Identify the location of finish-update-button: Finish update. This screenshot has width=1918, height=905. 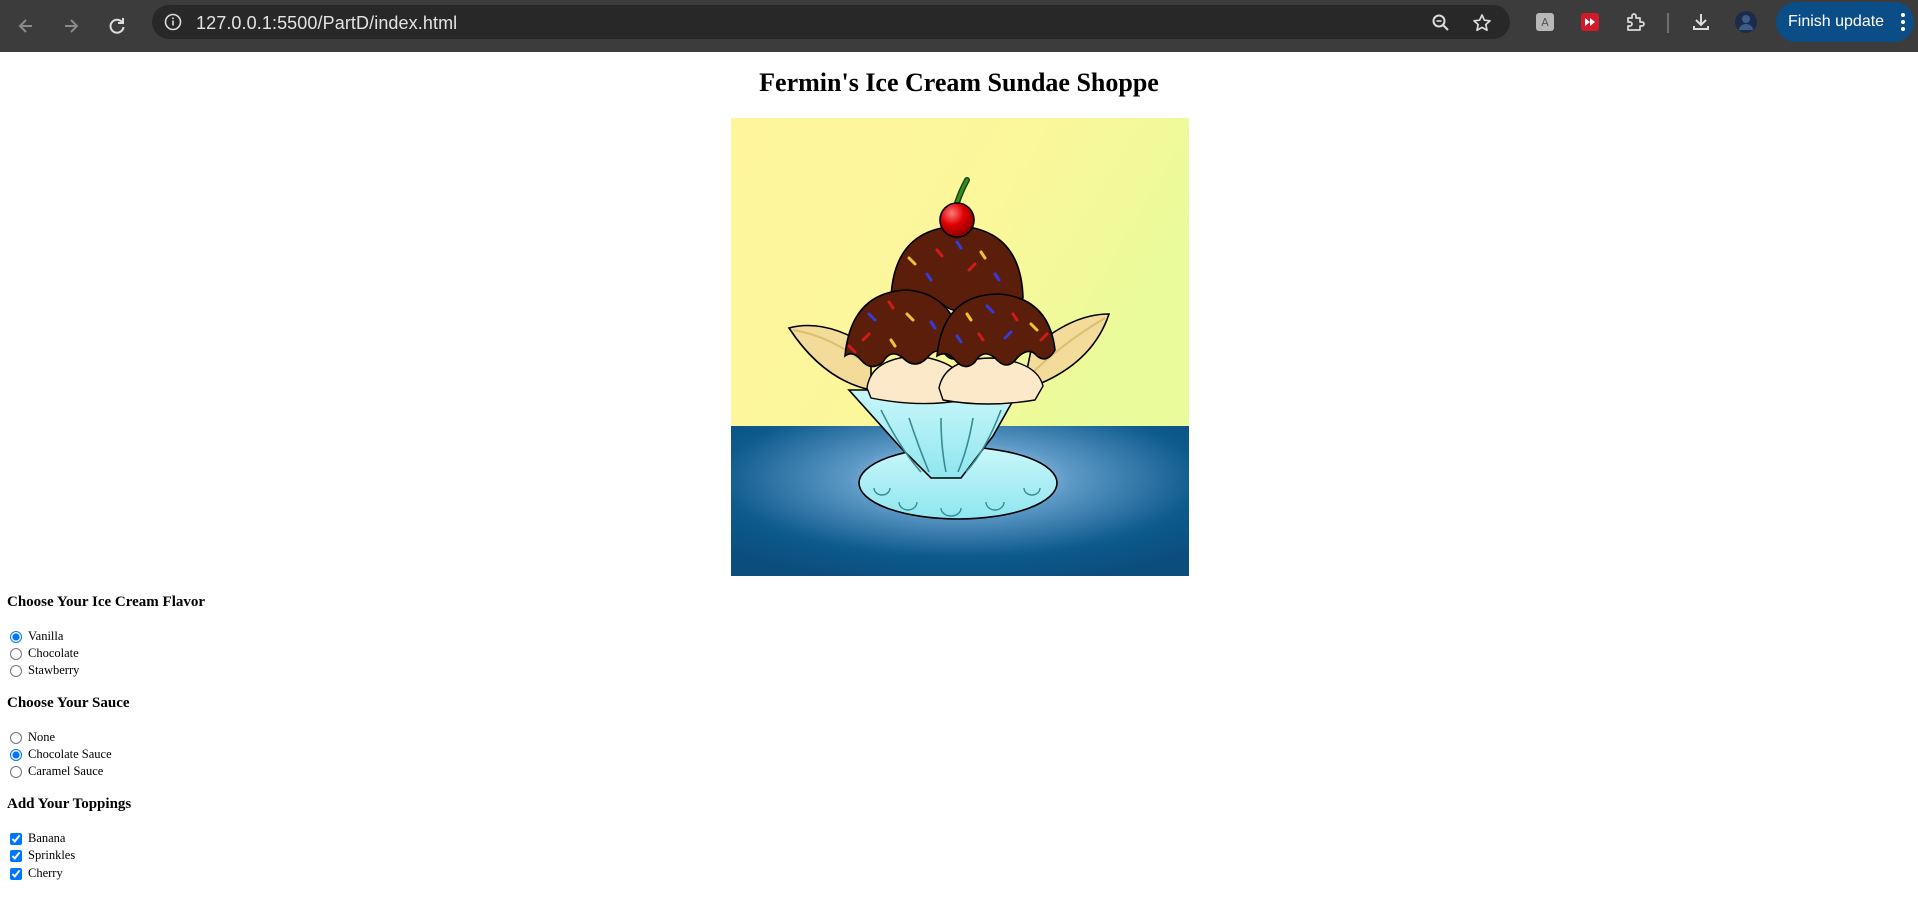
(1845, 22).